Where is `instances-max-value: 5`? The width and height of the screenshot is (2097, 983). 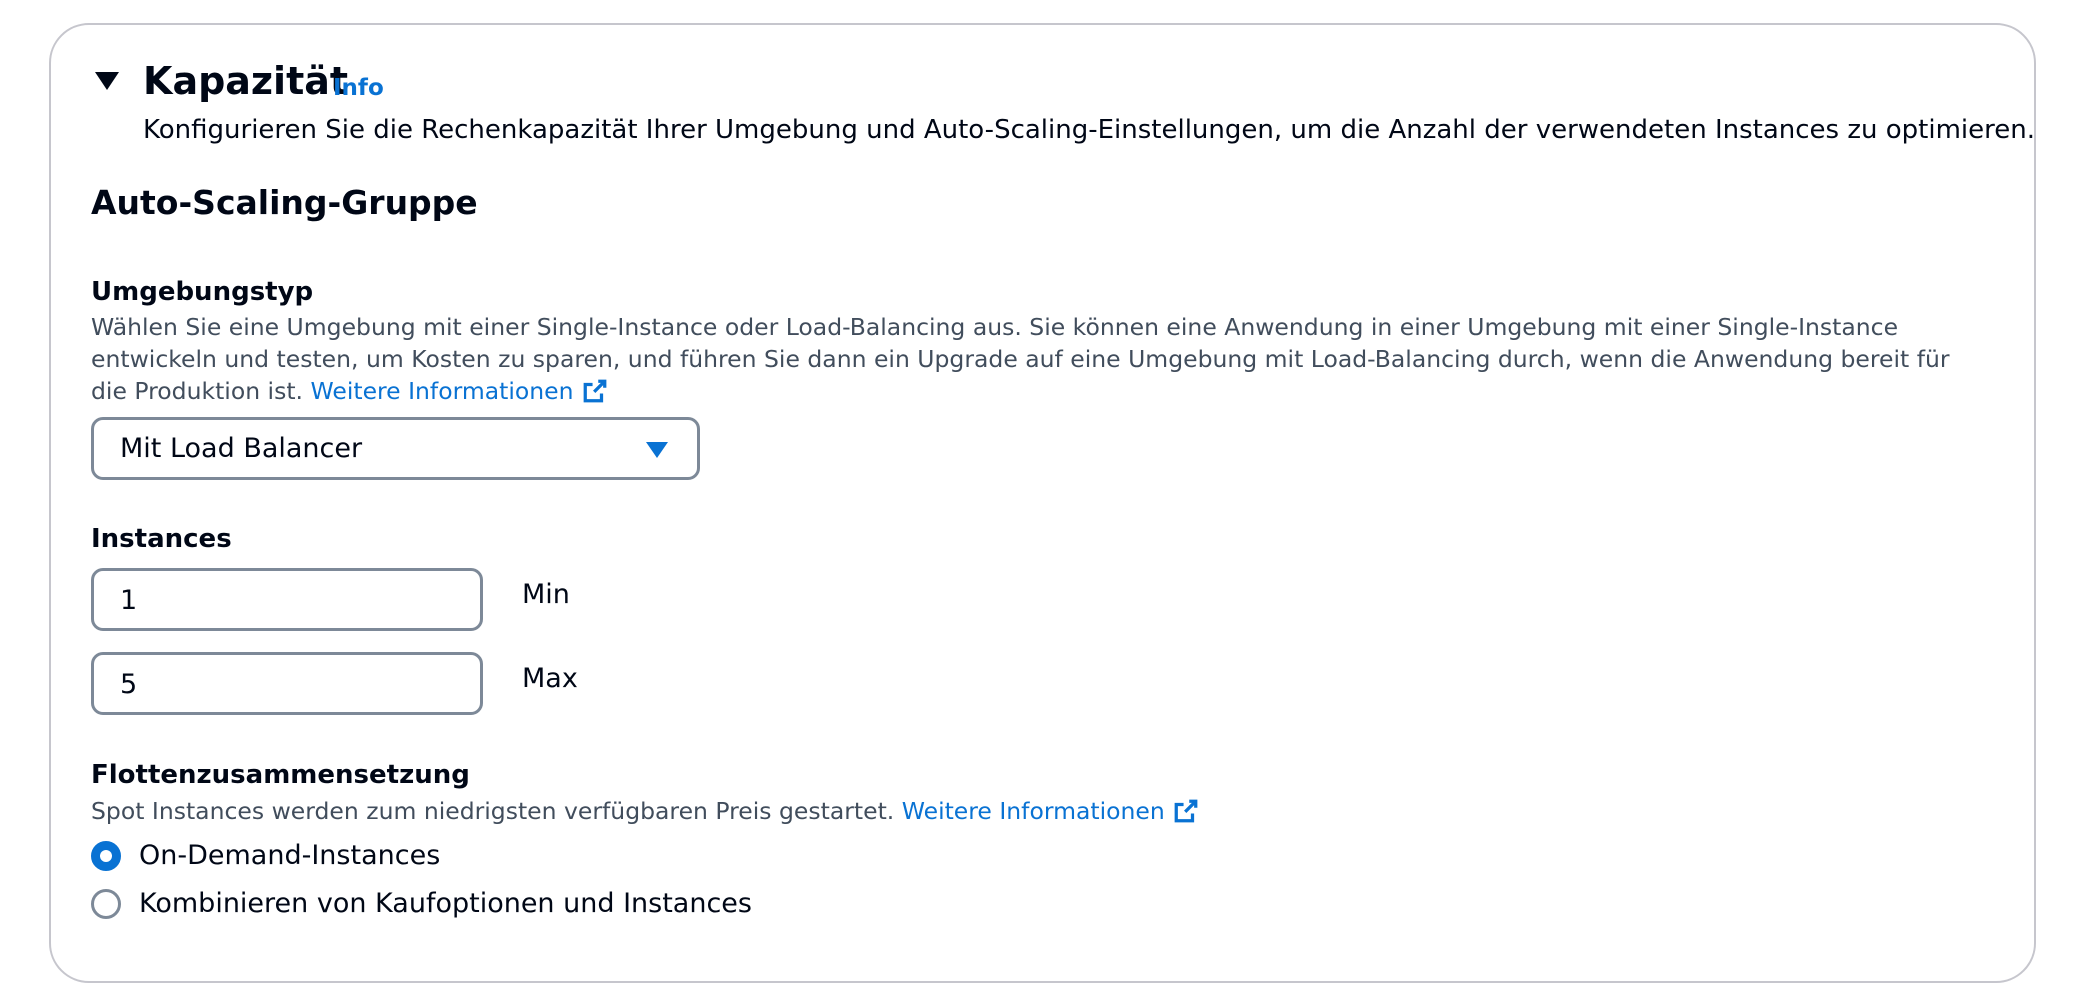 instances-max-value: 5 is located at coordinates (129, 684).